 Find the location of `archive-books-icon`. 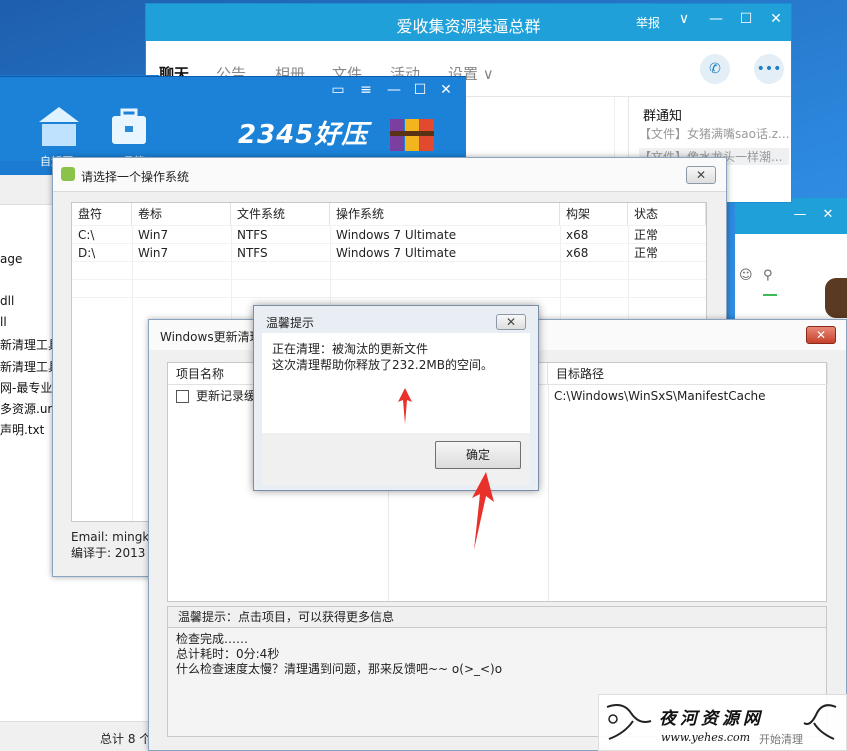

archive-books-icon is located at coordinates (412, 135).